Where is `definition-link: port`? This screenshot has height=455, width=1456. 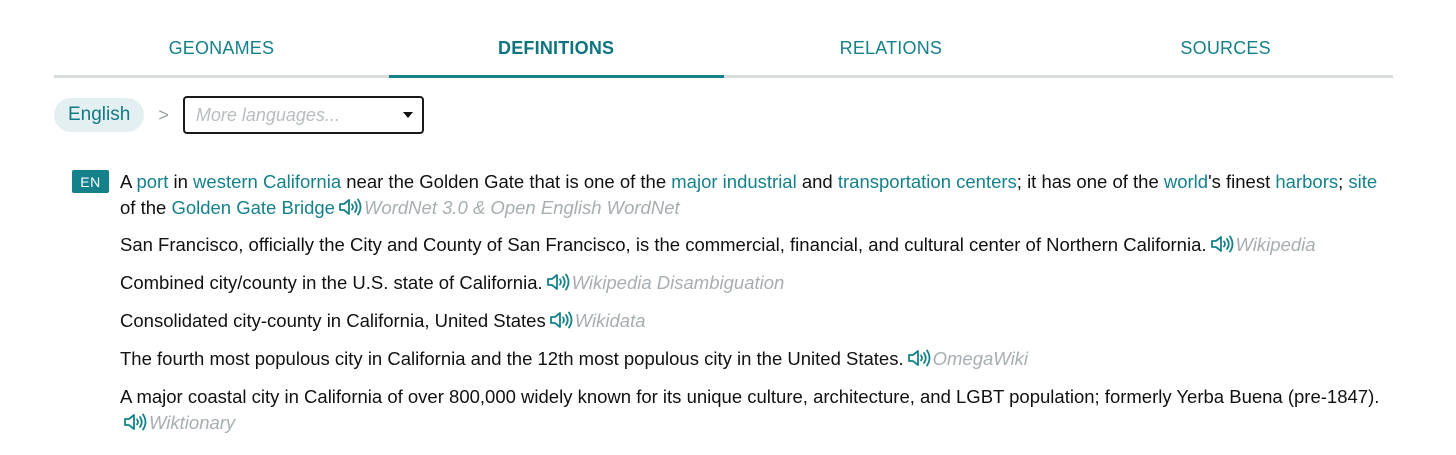
definition-link: port is located at coordinates (152, 181).